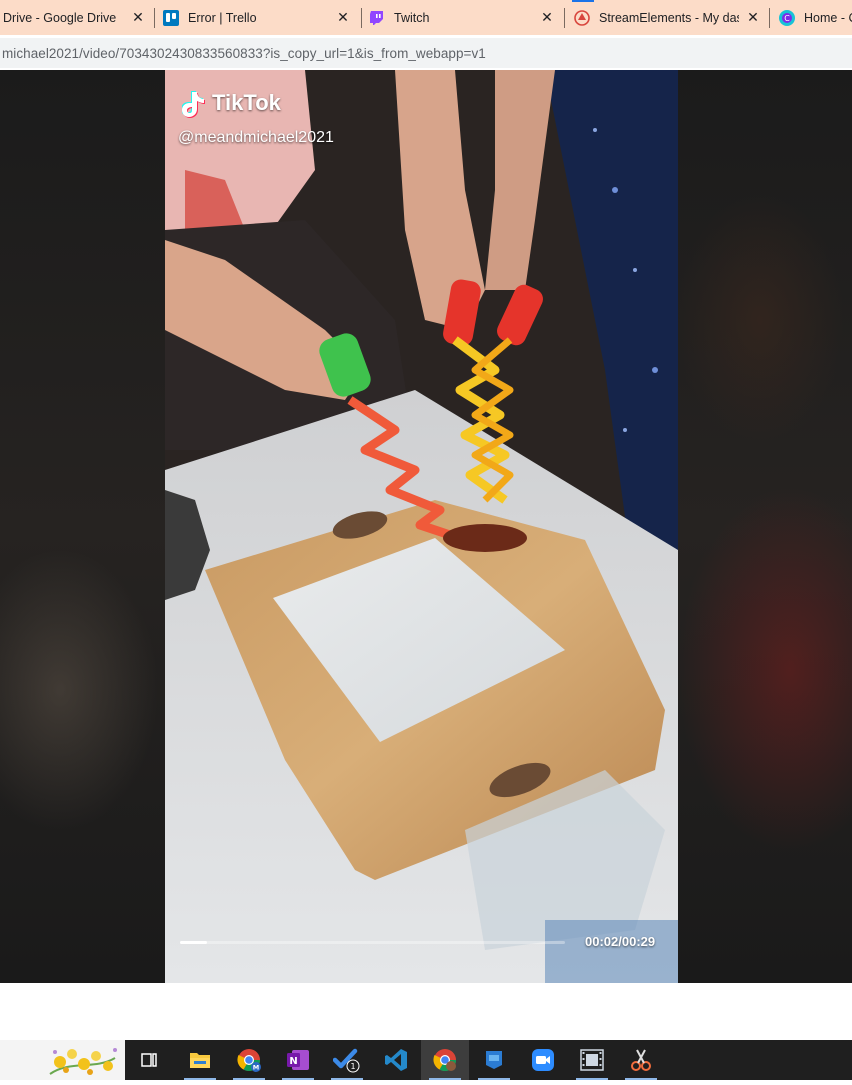 The height and width of the screenshot is (1085, 852). What do you see at coordinates (83, 1061) in the screenshot?
I see `flower-decoration-icon` at bounding box center [83, 1061].